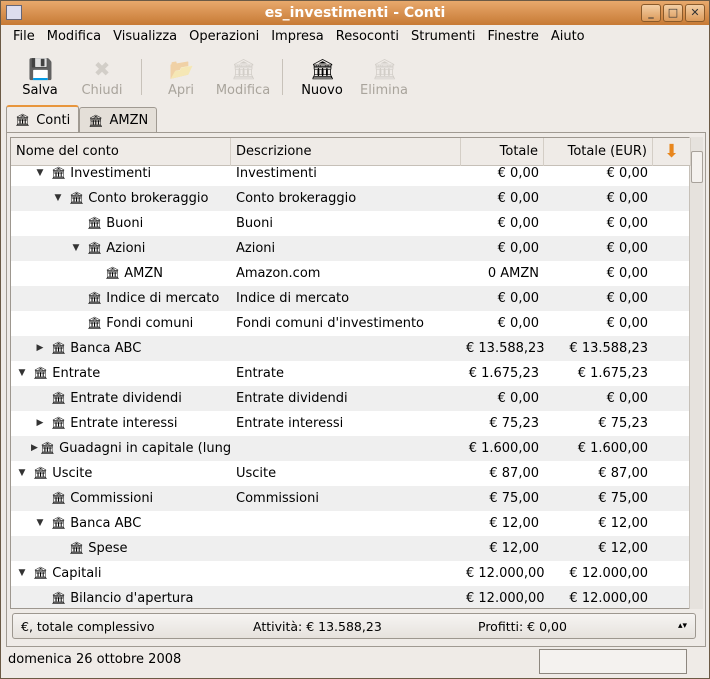 This screenshot has height=679, width=710. I want to click on name-cell: ▼ 🏛 Banca ABC, so click(121, 523).